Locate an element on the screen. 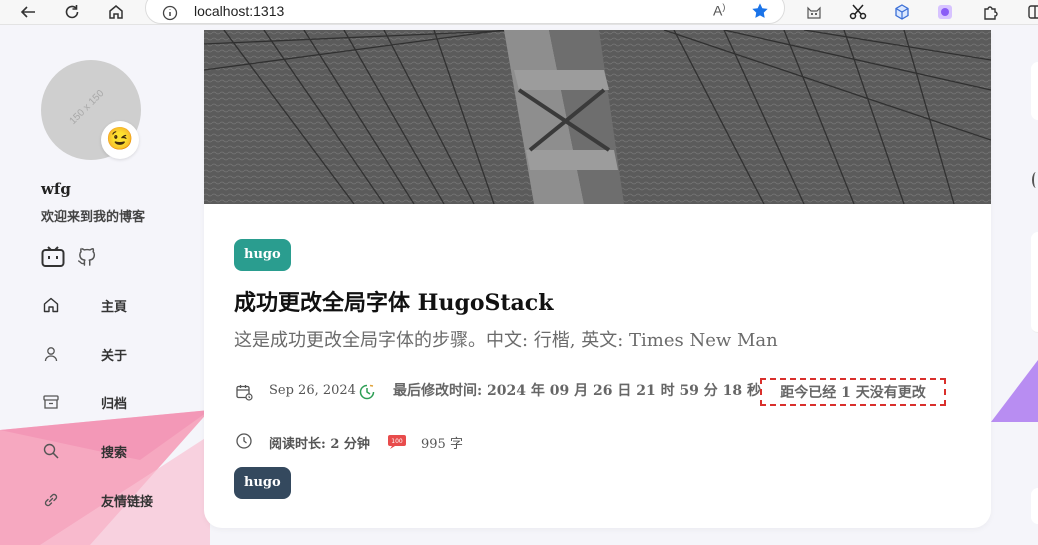 The height and width of the screenshot is (545, 1038). back-arrow-icon is located at coordinates (28, 12).